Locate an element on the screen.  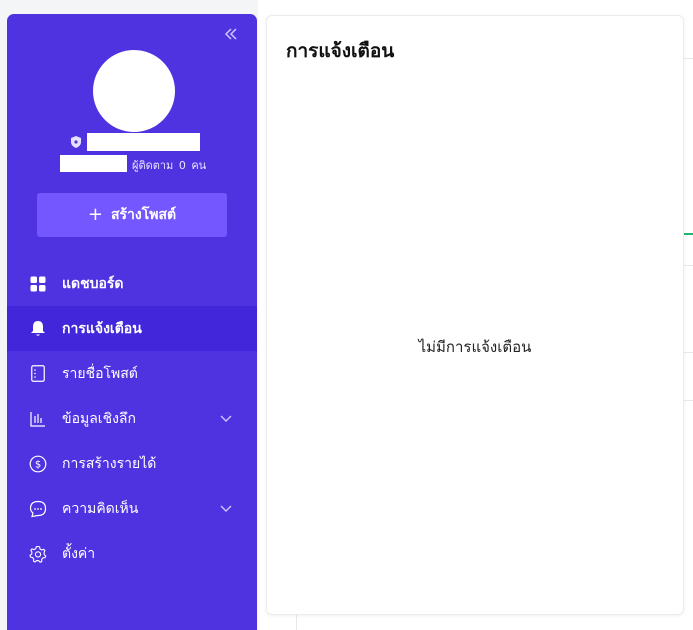
empty-state-message: ไม่มีการแจ้งเตือน is located at coordinates (475, 347).